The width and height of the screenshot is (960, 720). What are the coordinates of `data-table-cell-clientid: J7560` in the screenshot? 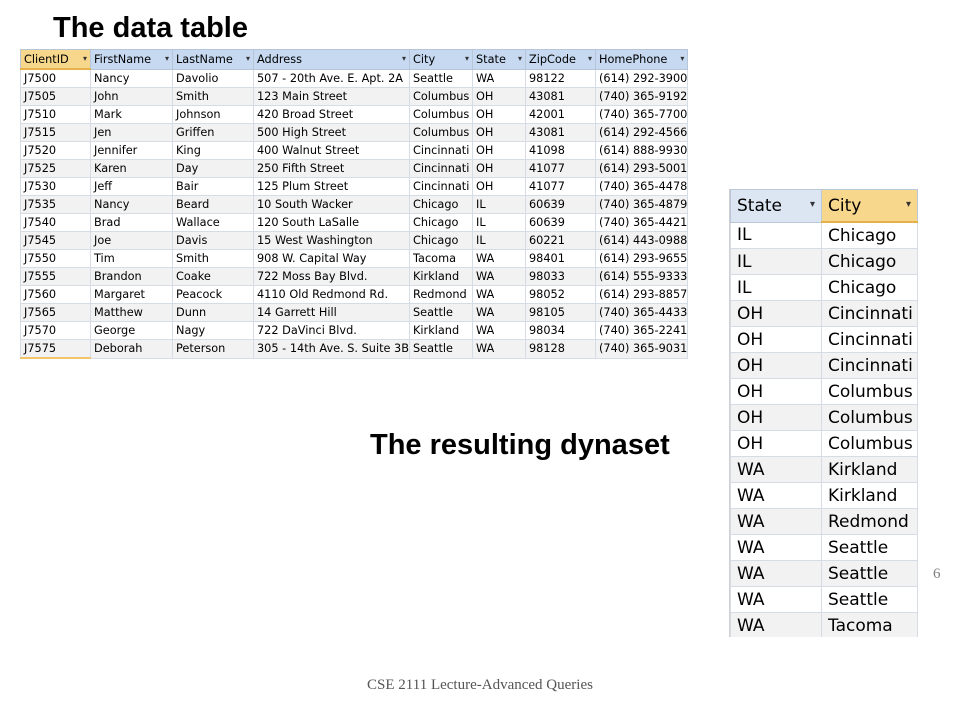 It's located at (55, 294).